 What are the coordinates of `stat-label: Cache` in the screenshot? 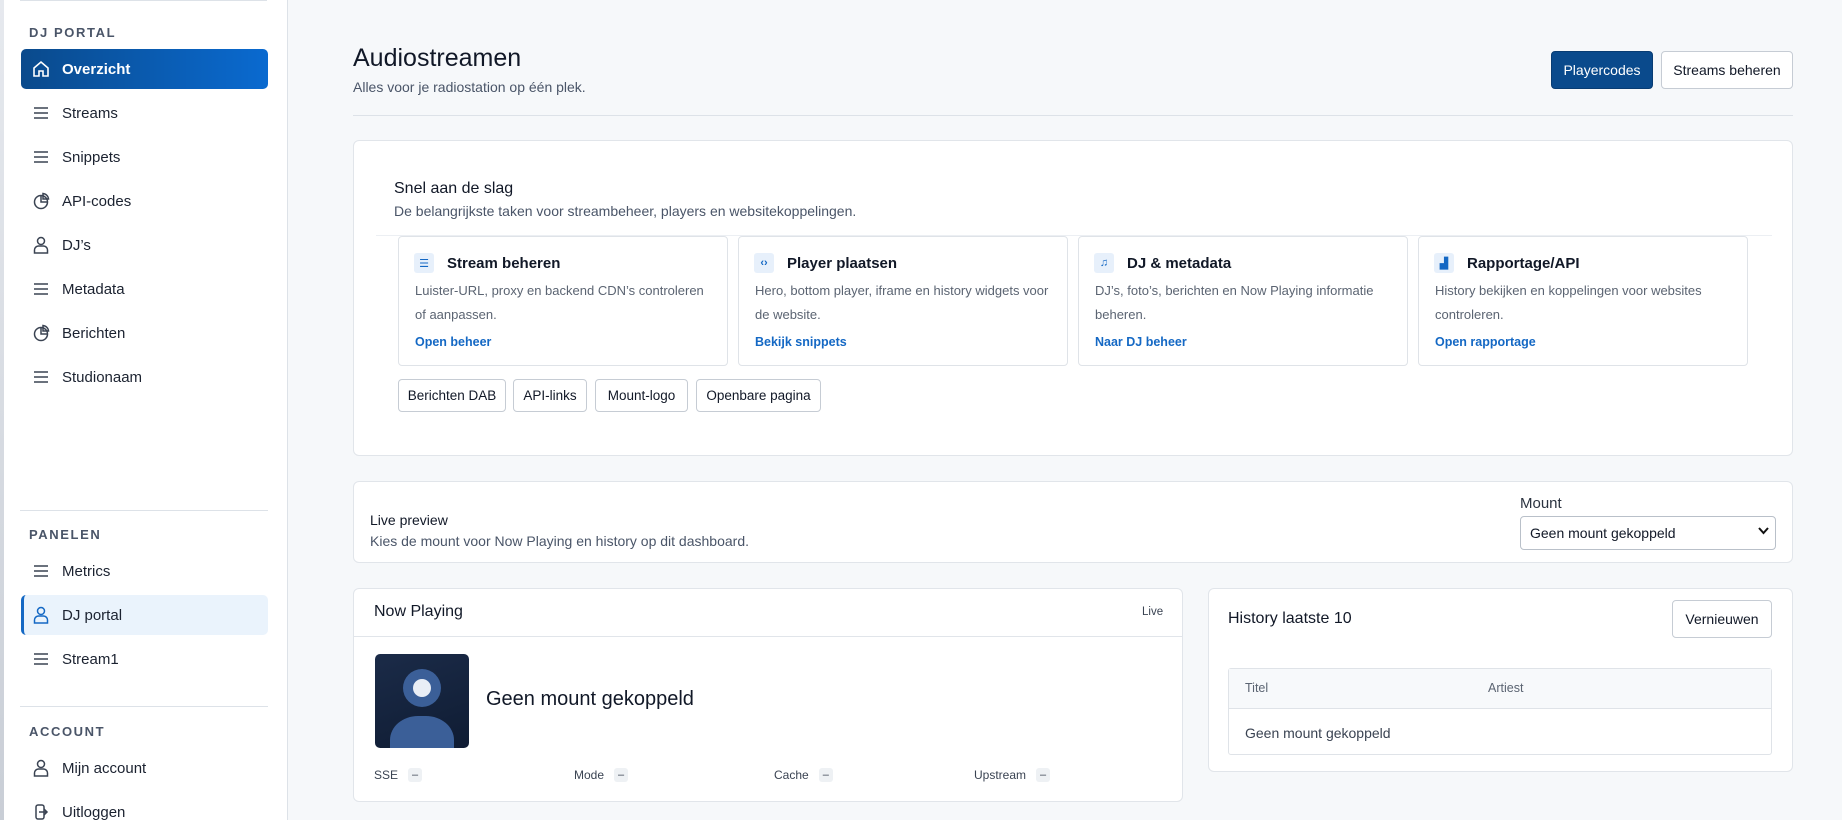 It's located at (791, 775).